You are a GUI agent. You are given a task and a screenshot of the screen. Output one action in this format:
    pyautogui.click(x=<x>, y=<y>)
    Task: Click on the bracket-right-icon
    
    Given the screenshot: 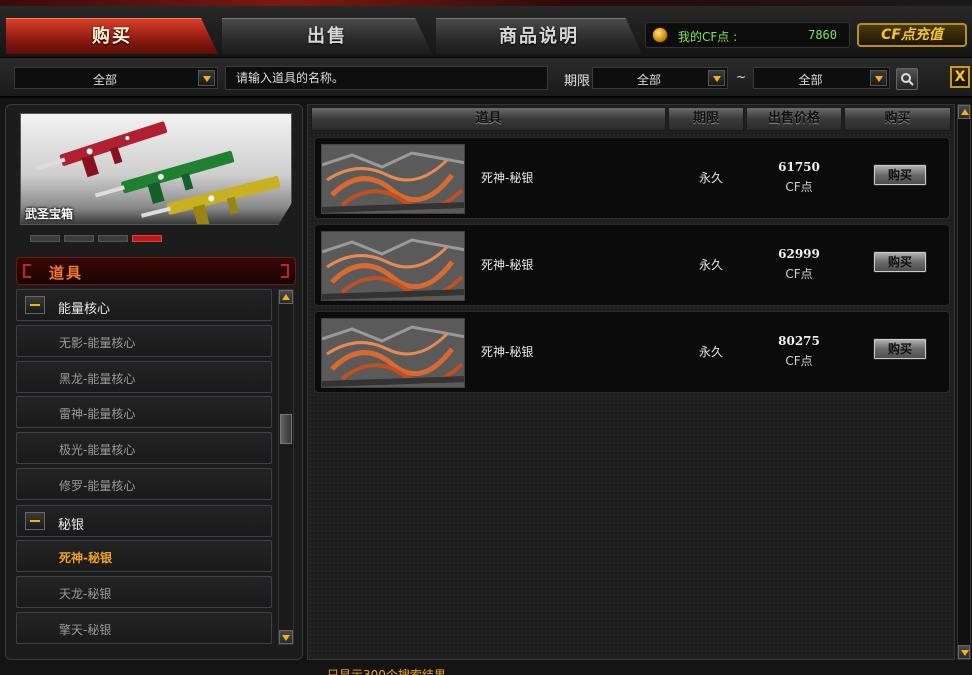 What is the action you would take?
    pyautogui.click(x=285, y=271)
    